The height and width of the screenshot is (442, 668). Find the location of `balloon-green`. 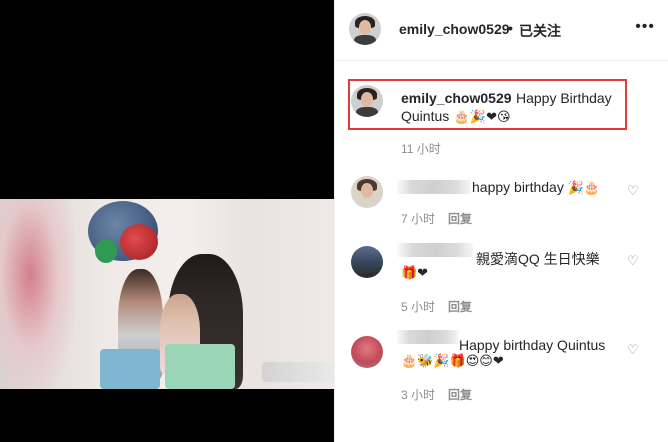

balloon-green is located at coordinates (106, 251).